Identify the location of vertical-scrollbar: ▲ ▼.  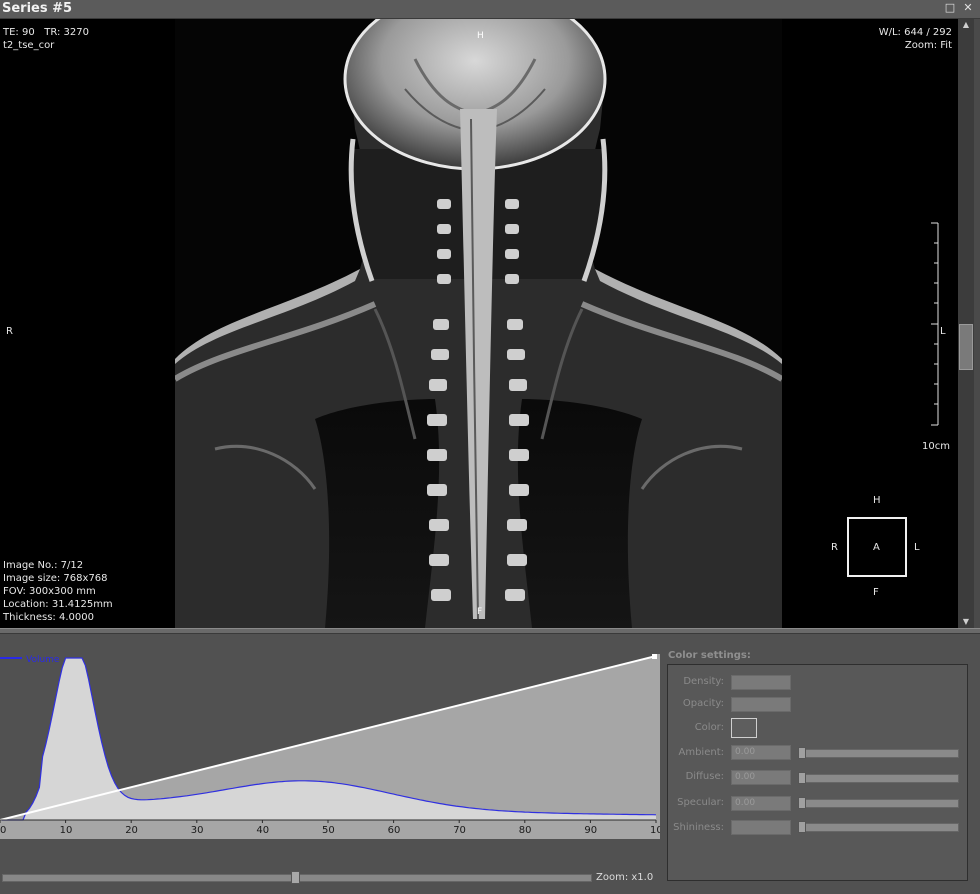
(966, 323).